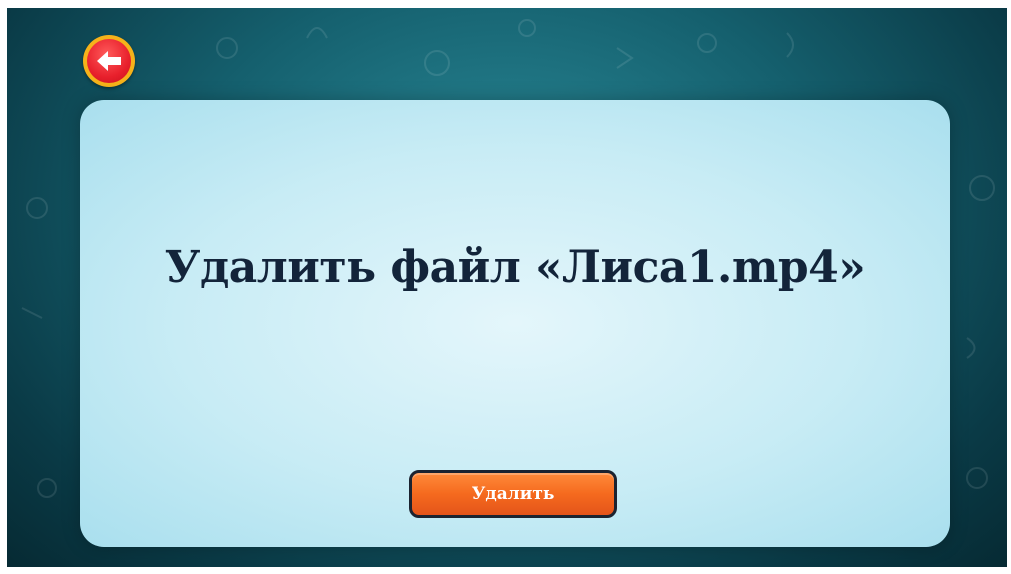  I want to click on dialog-message: Удалить файл «Лиса1.mp4», so click(515, 267).